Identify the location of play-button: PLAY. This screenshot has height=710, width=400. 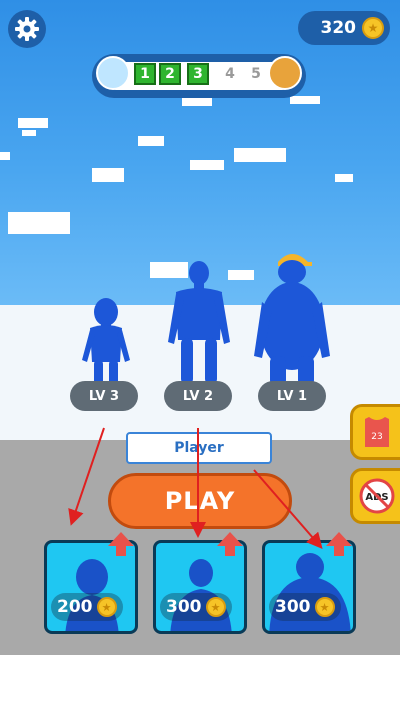
(200, 501).